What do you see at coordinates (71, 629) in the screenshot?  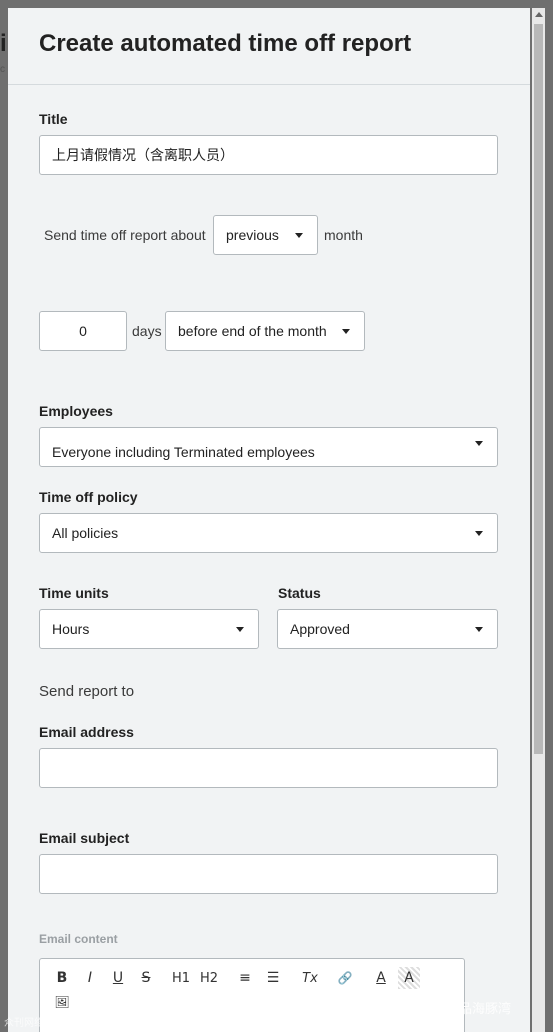 I see `time-units-select-value: Hours` at bounding box center [71, 629].